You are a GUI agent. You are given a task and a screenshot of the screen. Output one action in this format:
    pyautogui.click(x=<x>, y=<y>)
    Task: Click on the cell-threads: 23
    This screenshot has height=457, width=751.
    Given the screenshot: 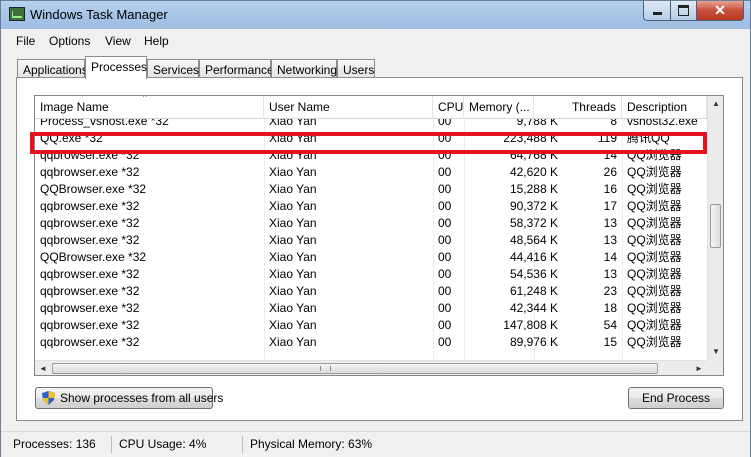 What is the action you would take?
    pyautogui.click(x=610, y=291)
    